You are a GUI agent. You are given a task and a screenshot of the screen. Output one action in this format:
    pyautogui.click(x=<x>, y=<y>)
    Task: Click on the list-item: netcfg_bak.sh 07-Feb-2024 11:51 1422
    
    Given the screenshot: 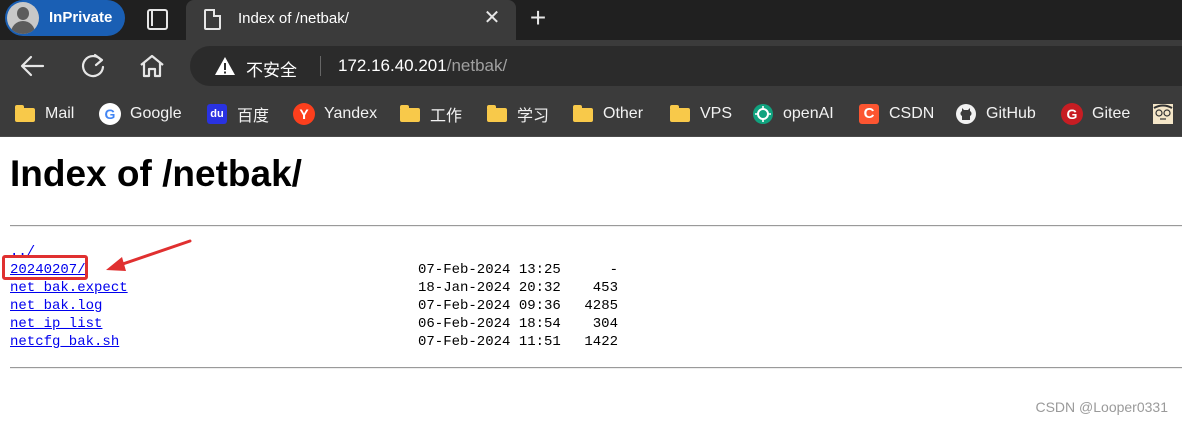 What is the action you would take?
    pyautogui.click(x=360, y=342)
    